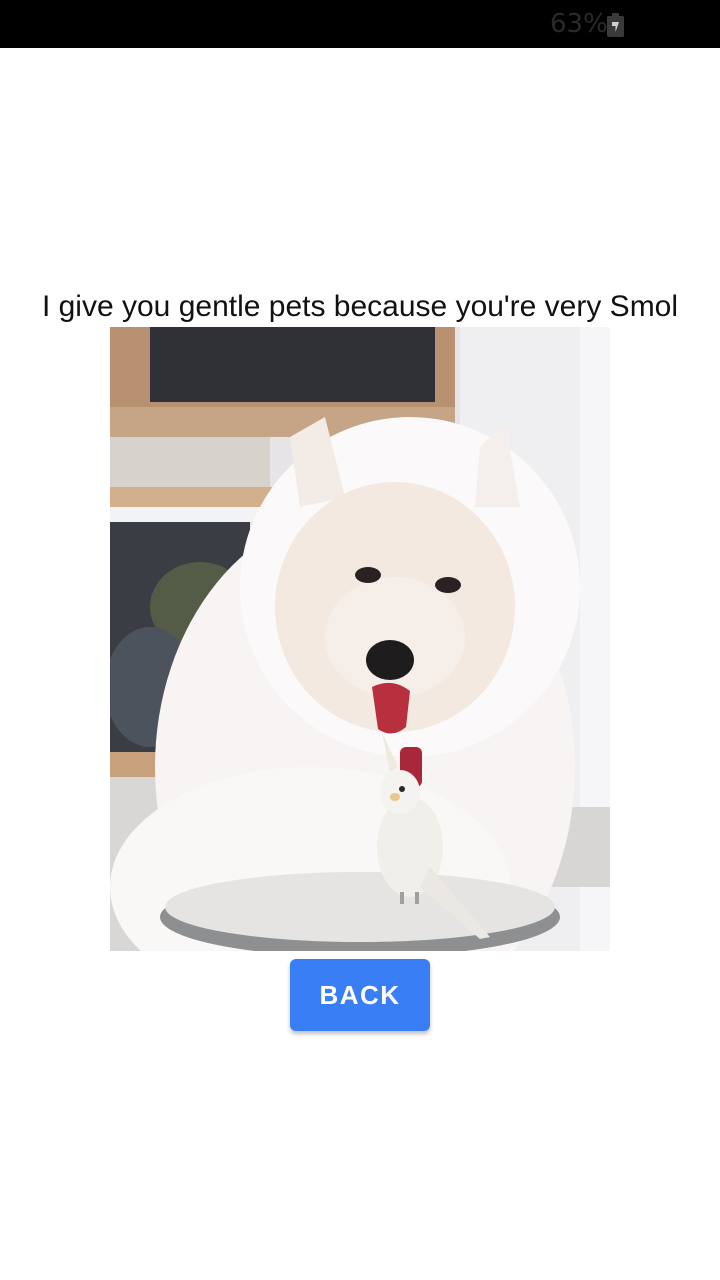 The height and width of the screenshot is (1280, 720). I want to click on status-bar: 63%, so click(360, 24).